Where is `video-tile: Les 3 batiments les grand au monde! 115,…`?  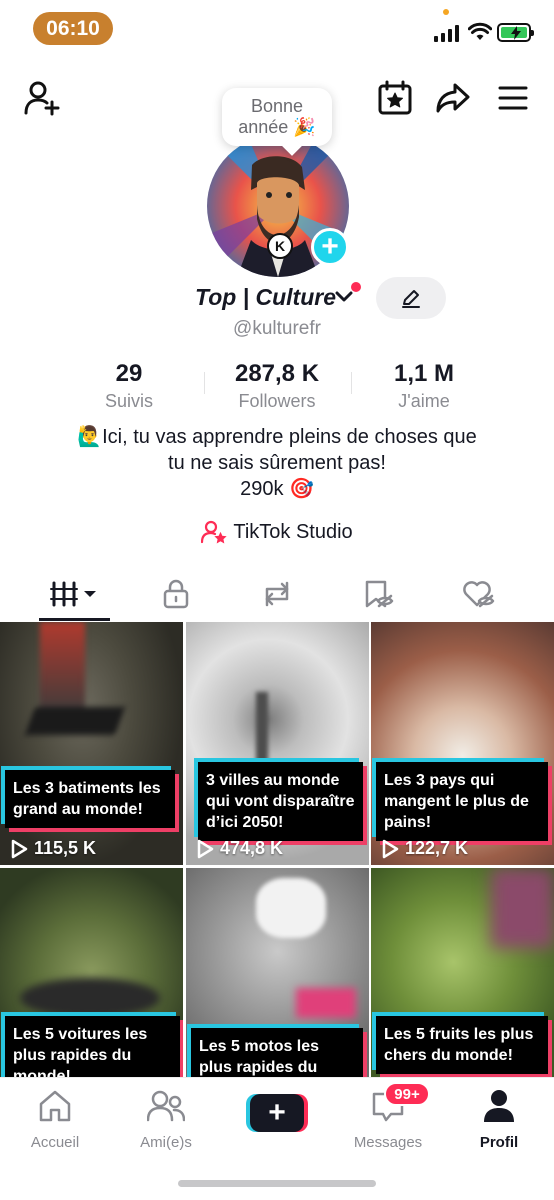 video-tile: Les 3 batiments les grand au monde! 115,… is located at coordinates (91, 743).